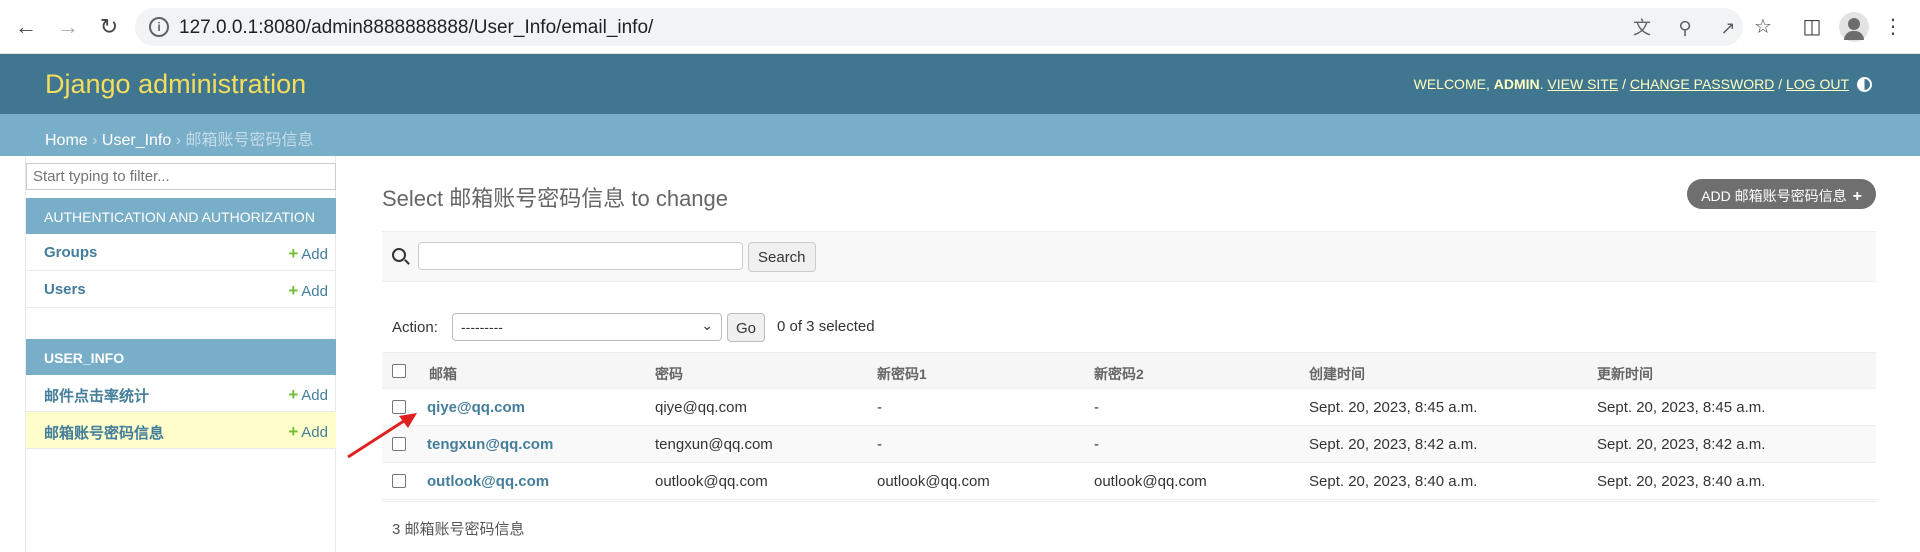 The width and height of the screenshot is (1920, 552). What do you see at coordinates (66, 140) in the screenshot?
I see `breadcrumb-home: Home` at bounding box center [66, 140].